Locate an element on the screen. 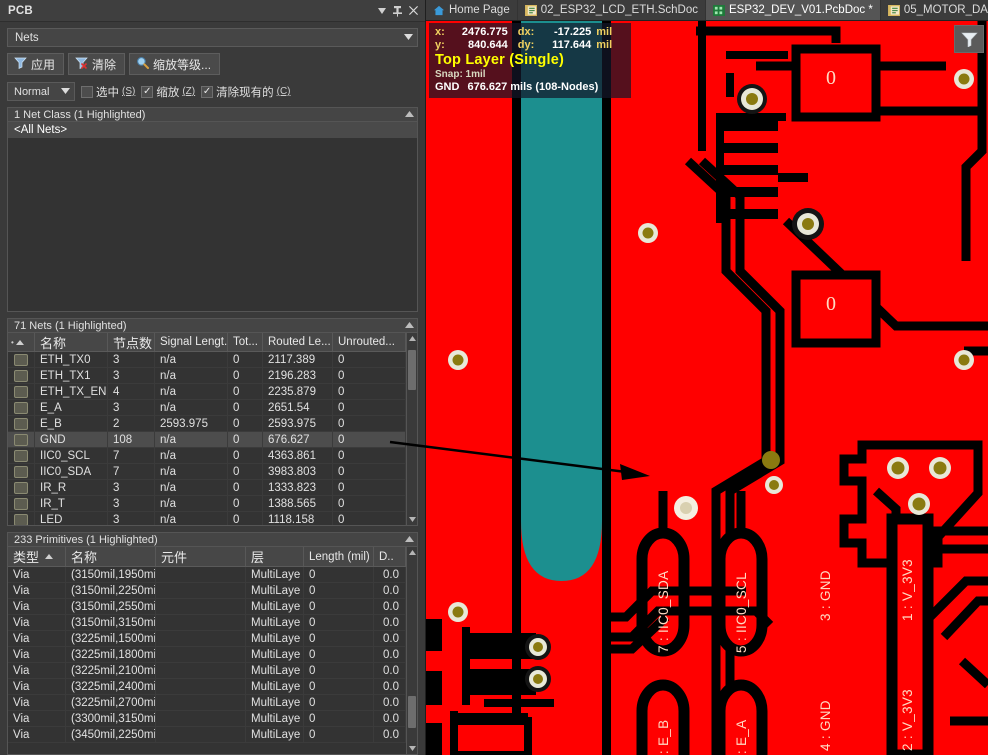 The width and height of the screenshot is (988, 755). nets-group-header: 71 Nets (1 Highlighted) is located at coordinates (212, 325).